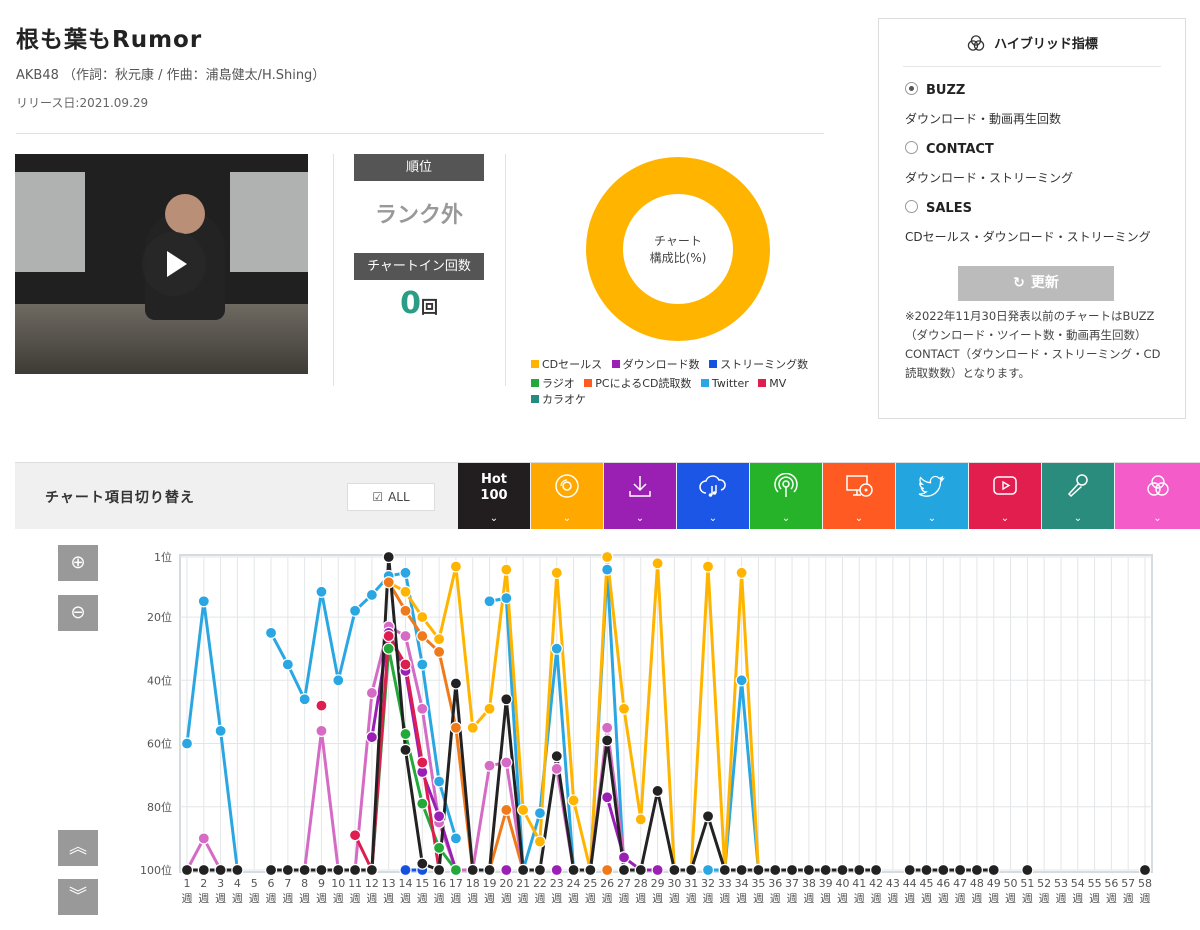 This screenshot has height=930, width=1200. Describe the element at coordinates (540, 883) in the screenshot. I see `x-tick-label: 22` at that location.